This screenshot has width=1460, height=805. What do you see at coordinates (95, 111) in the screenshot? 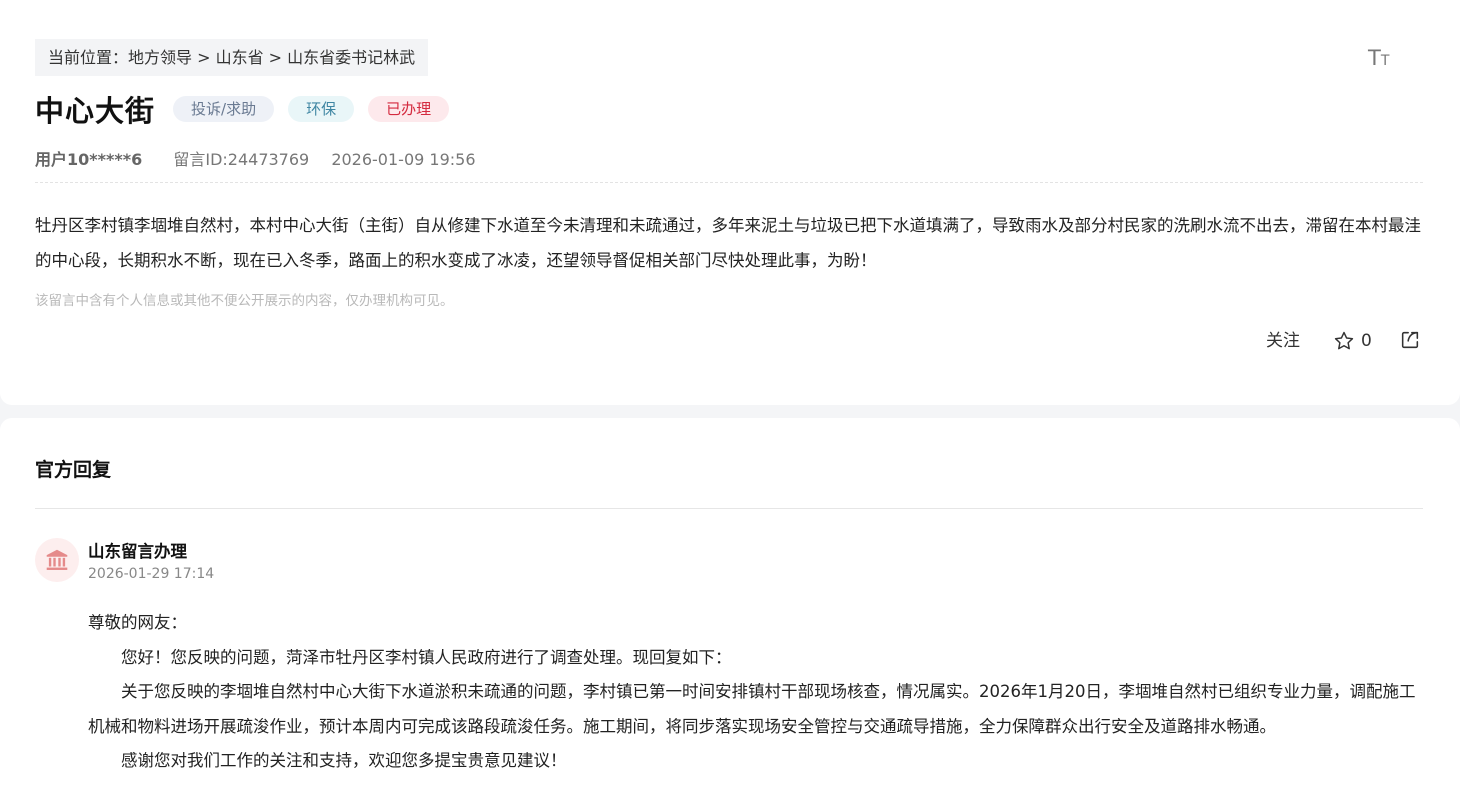
I see `page-title: 中心大街` at bounding box center [95, 111].